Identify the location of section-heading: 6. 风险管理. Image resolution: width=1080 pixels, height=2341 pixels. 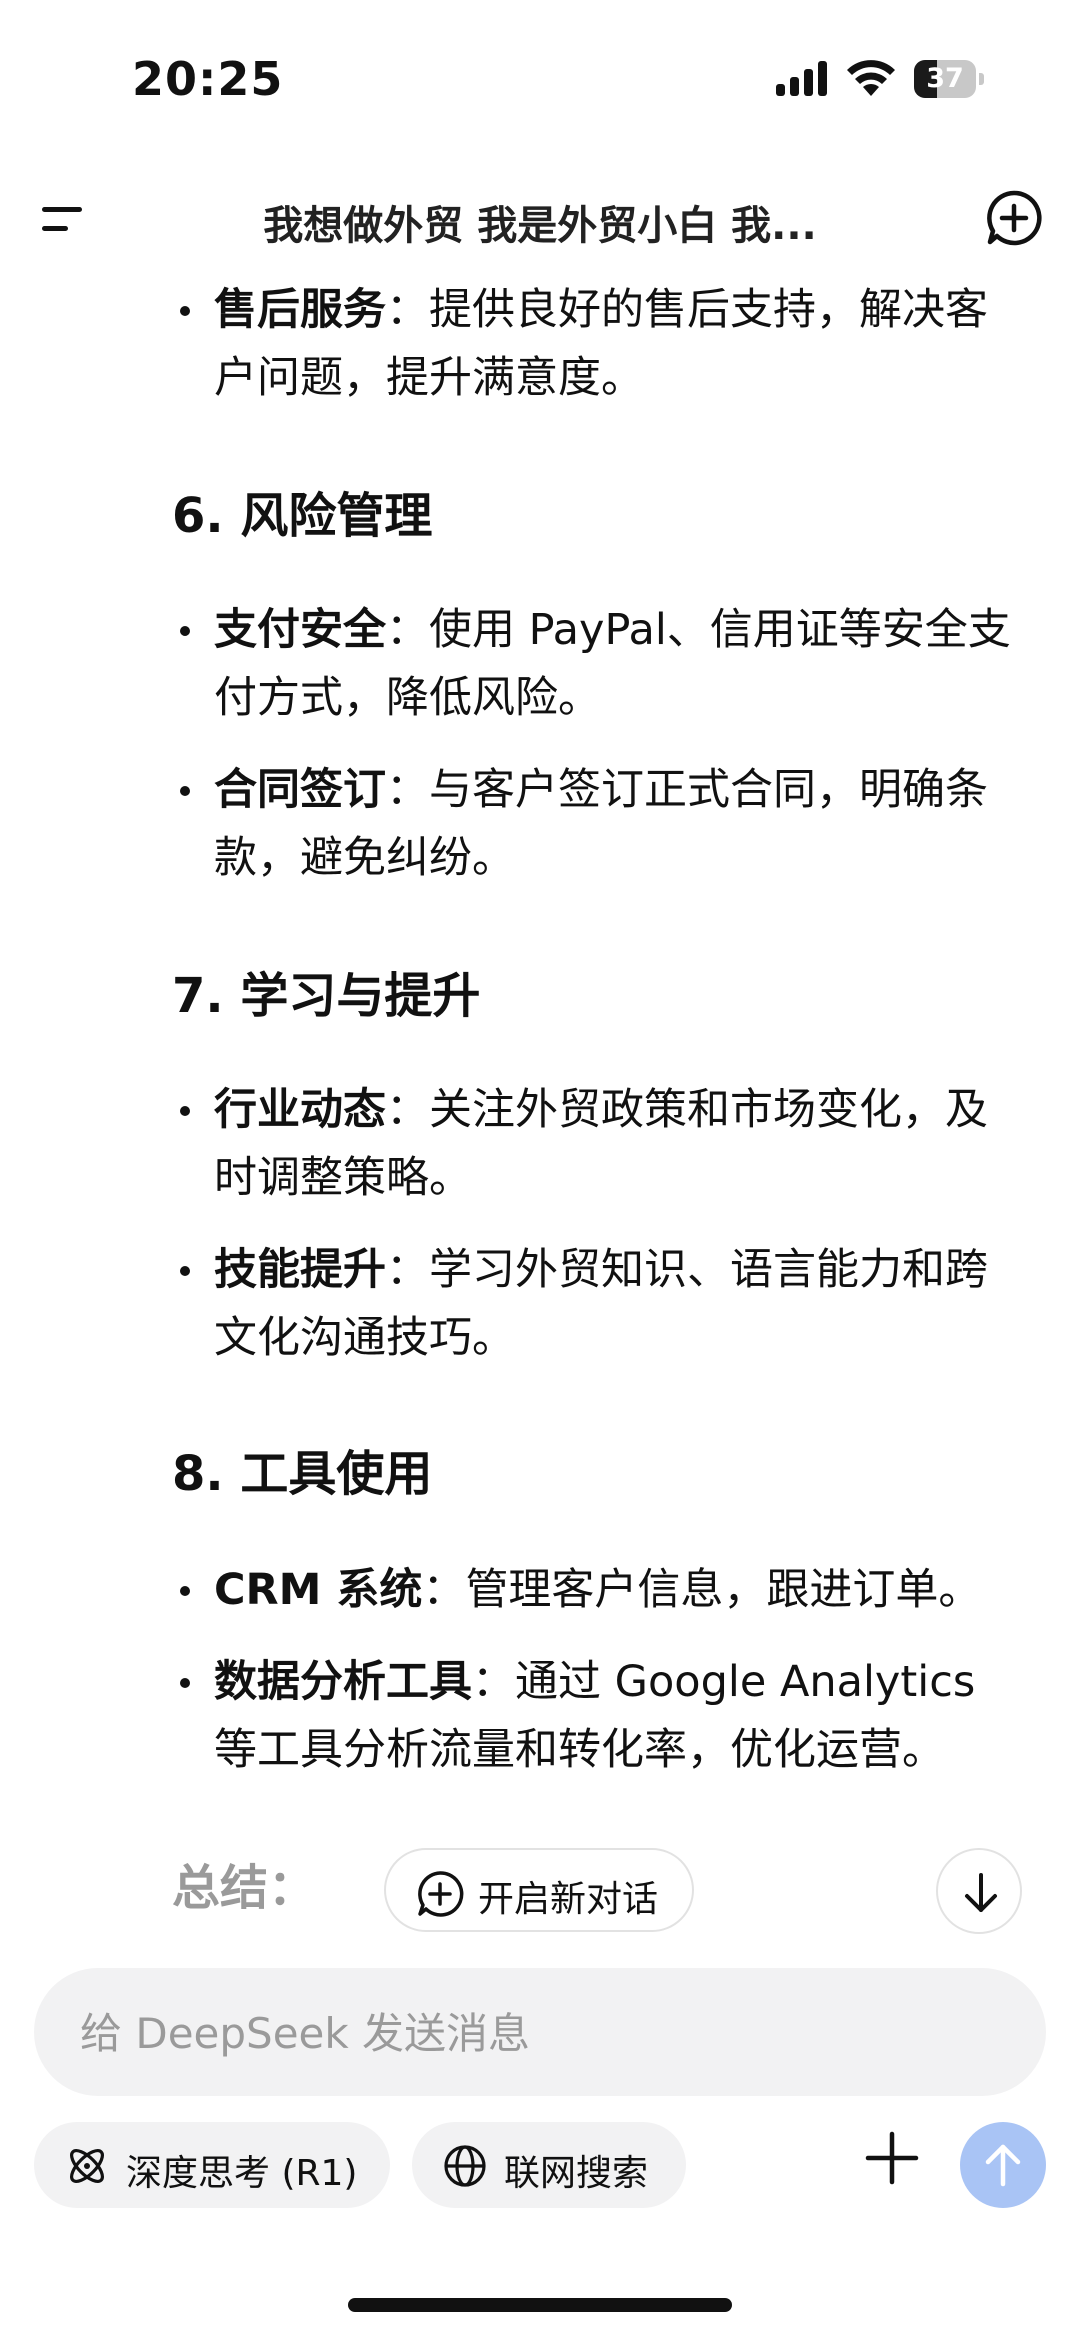
(302, 516).